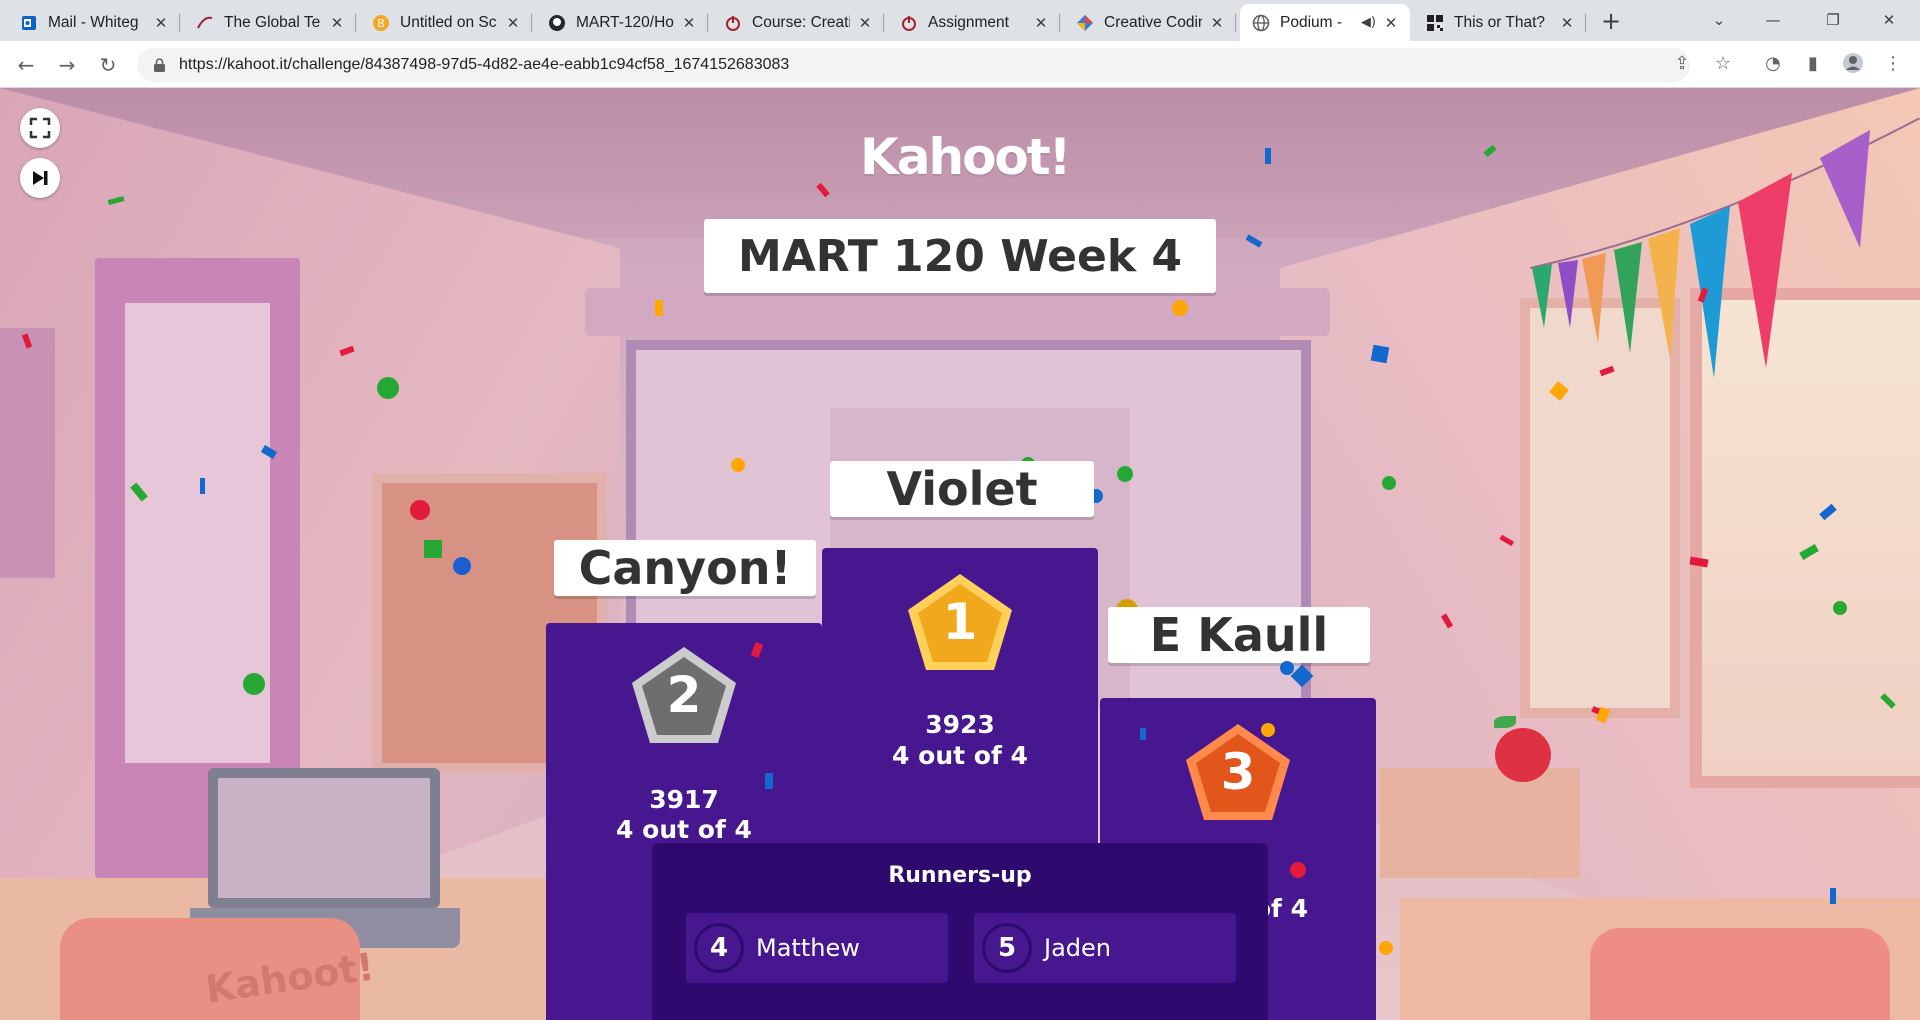  I want to click on tab-podium: Podium - ◀) ✕, so click(1325, 22).